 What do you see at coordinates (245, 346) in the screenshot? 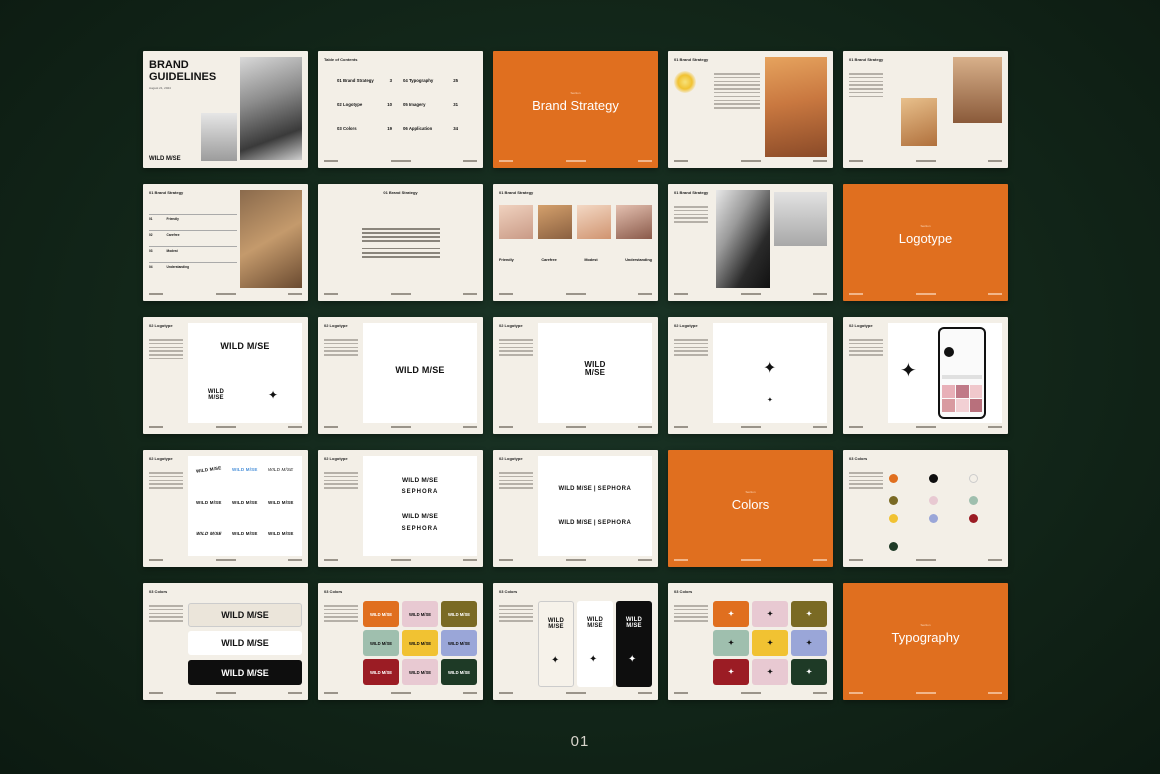
I see `primary-wordmark: WILD M/SE` at bounding box center [245, 346].